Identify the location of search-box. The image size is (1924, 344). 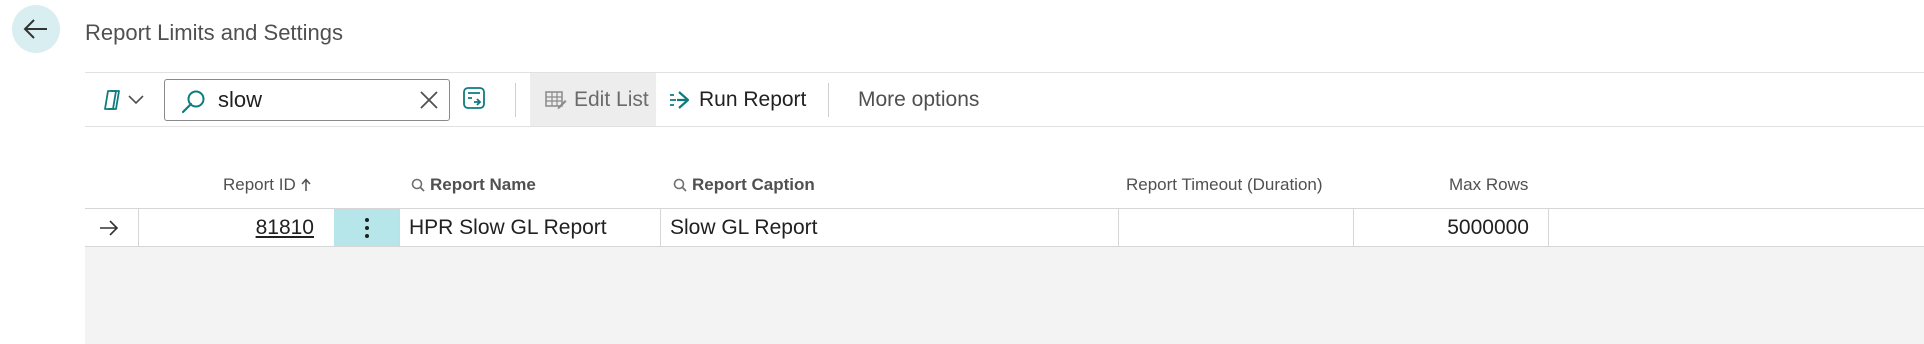
(307, 100).